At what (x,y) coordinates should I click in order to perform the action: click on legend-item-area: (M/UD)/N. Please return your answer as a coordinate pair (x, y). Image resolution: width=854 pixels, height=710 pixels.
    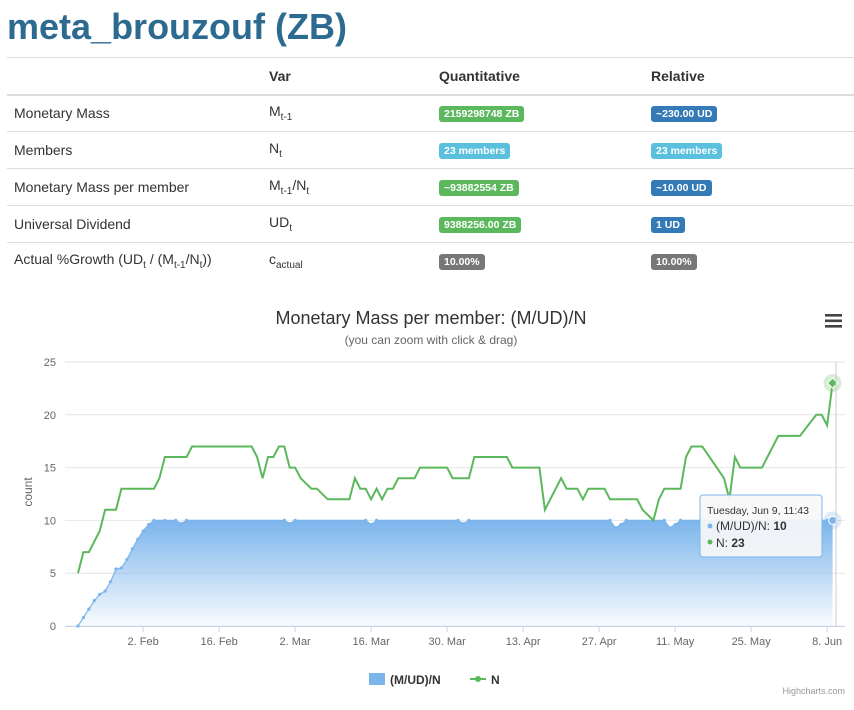
    Looking at the image, I should click on (405, 680).